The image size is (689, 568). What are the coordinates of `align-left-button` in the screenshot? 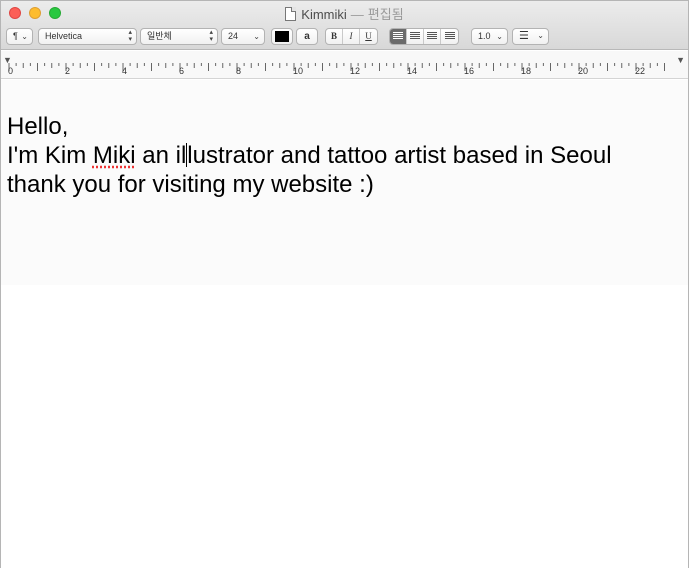 It's located at (398, 36).